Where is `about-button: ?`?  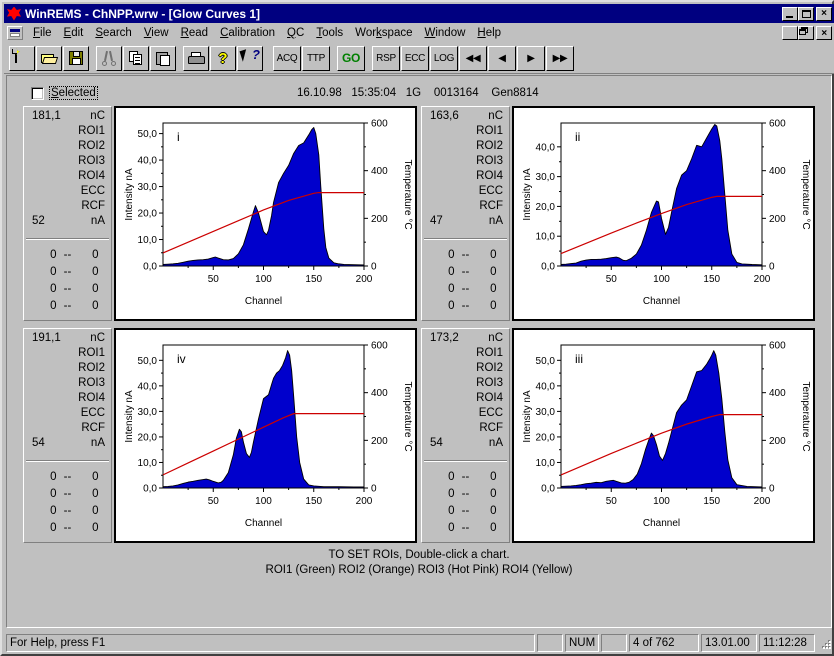
about-button: ? is located at coordinates (223, 58).